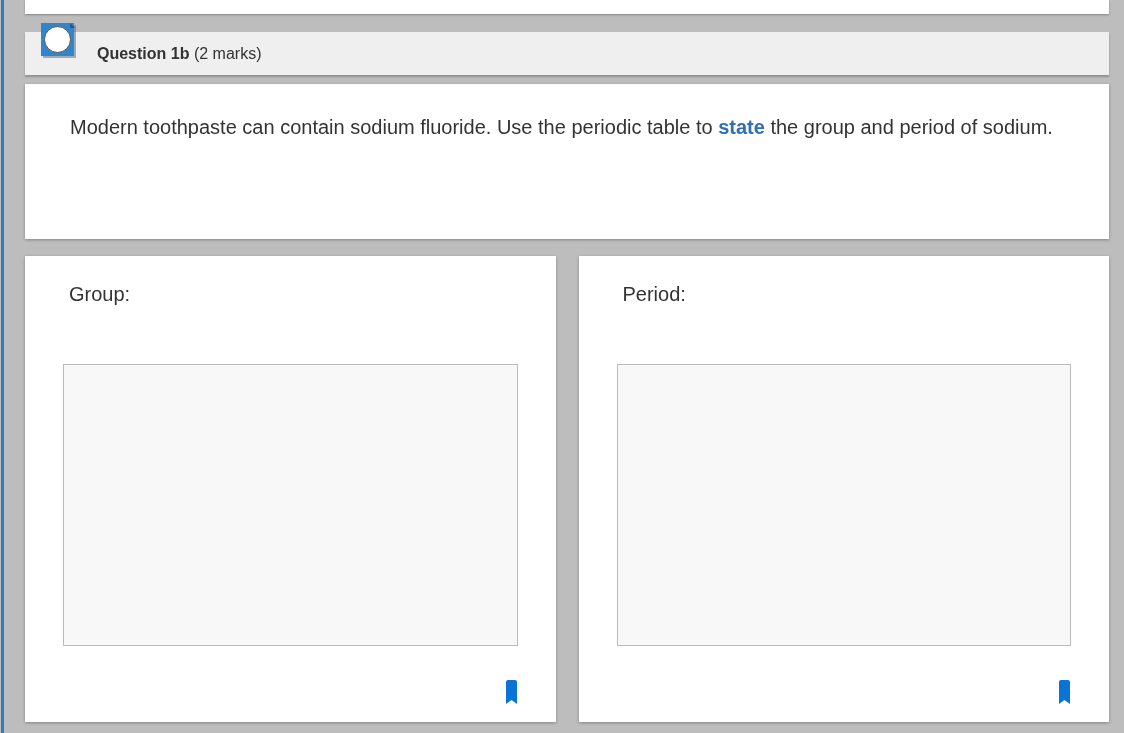  I want to click on flag-icon, so click(58, 40).